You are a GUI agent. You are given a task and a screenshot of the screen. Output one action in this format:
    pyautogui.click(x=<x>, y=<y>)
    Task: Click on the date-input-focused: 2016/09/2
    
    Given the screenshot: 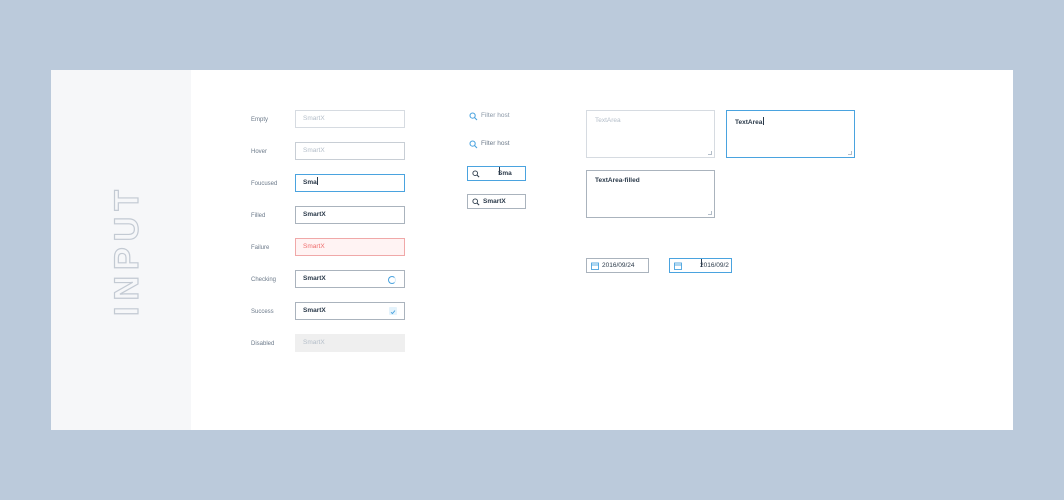 What is the action you would take?
    pyautogui.click(x=700, y=265)
    